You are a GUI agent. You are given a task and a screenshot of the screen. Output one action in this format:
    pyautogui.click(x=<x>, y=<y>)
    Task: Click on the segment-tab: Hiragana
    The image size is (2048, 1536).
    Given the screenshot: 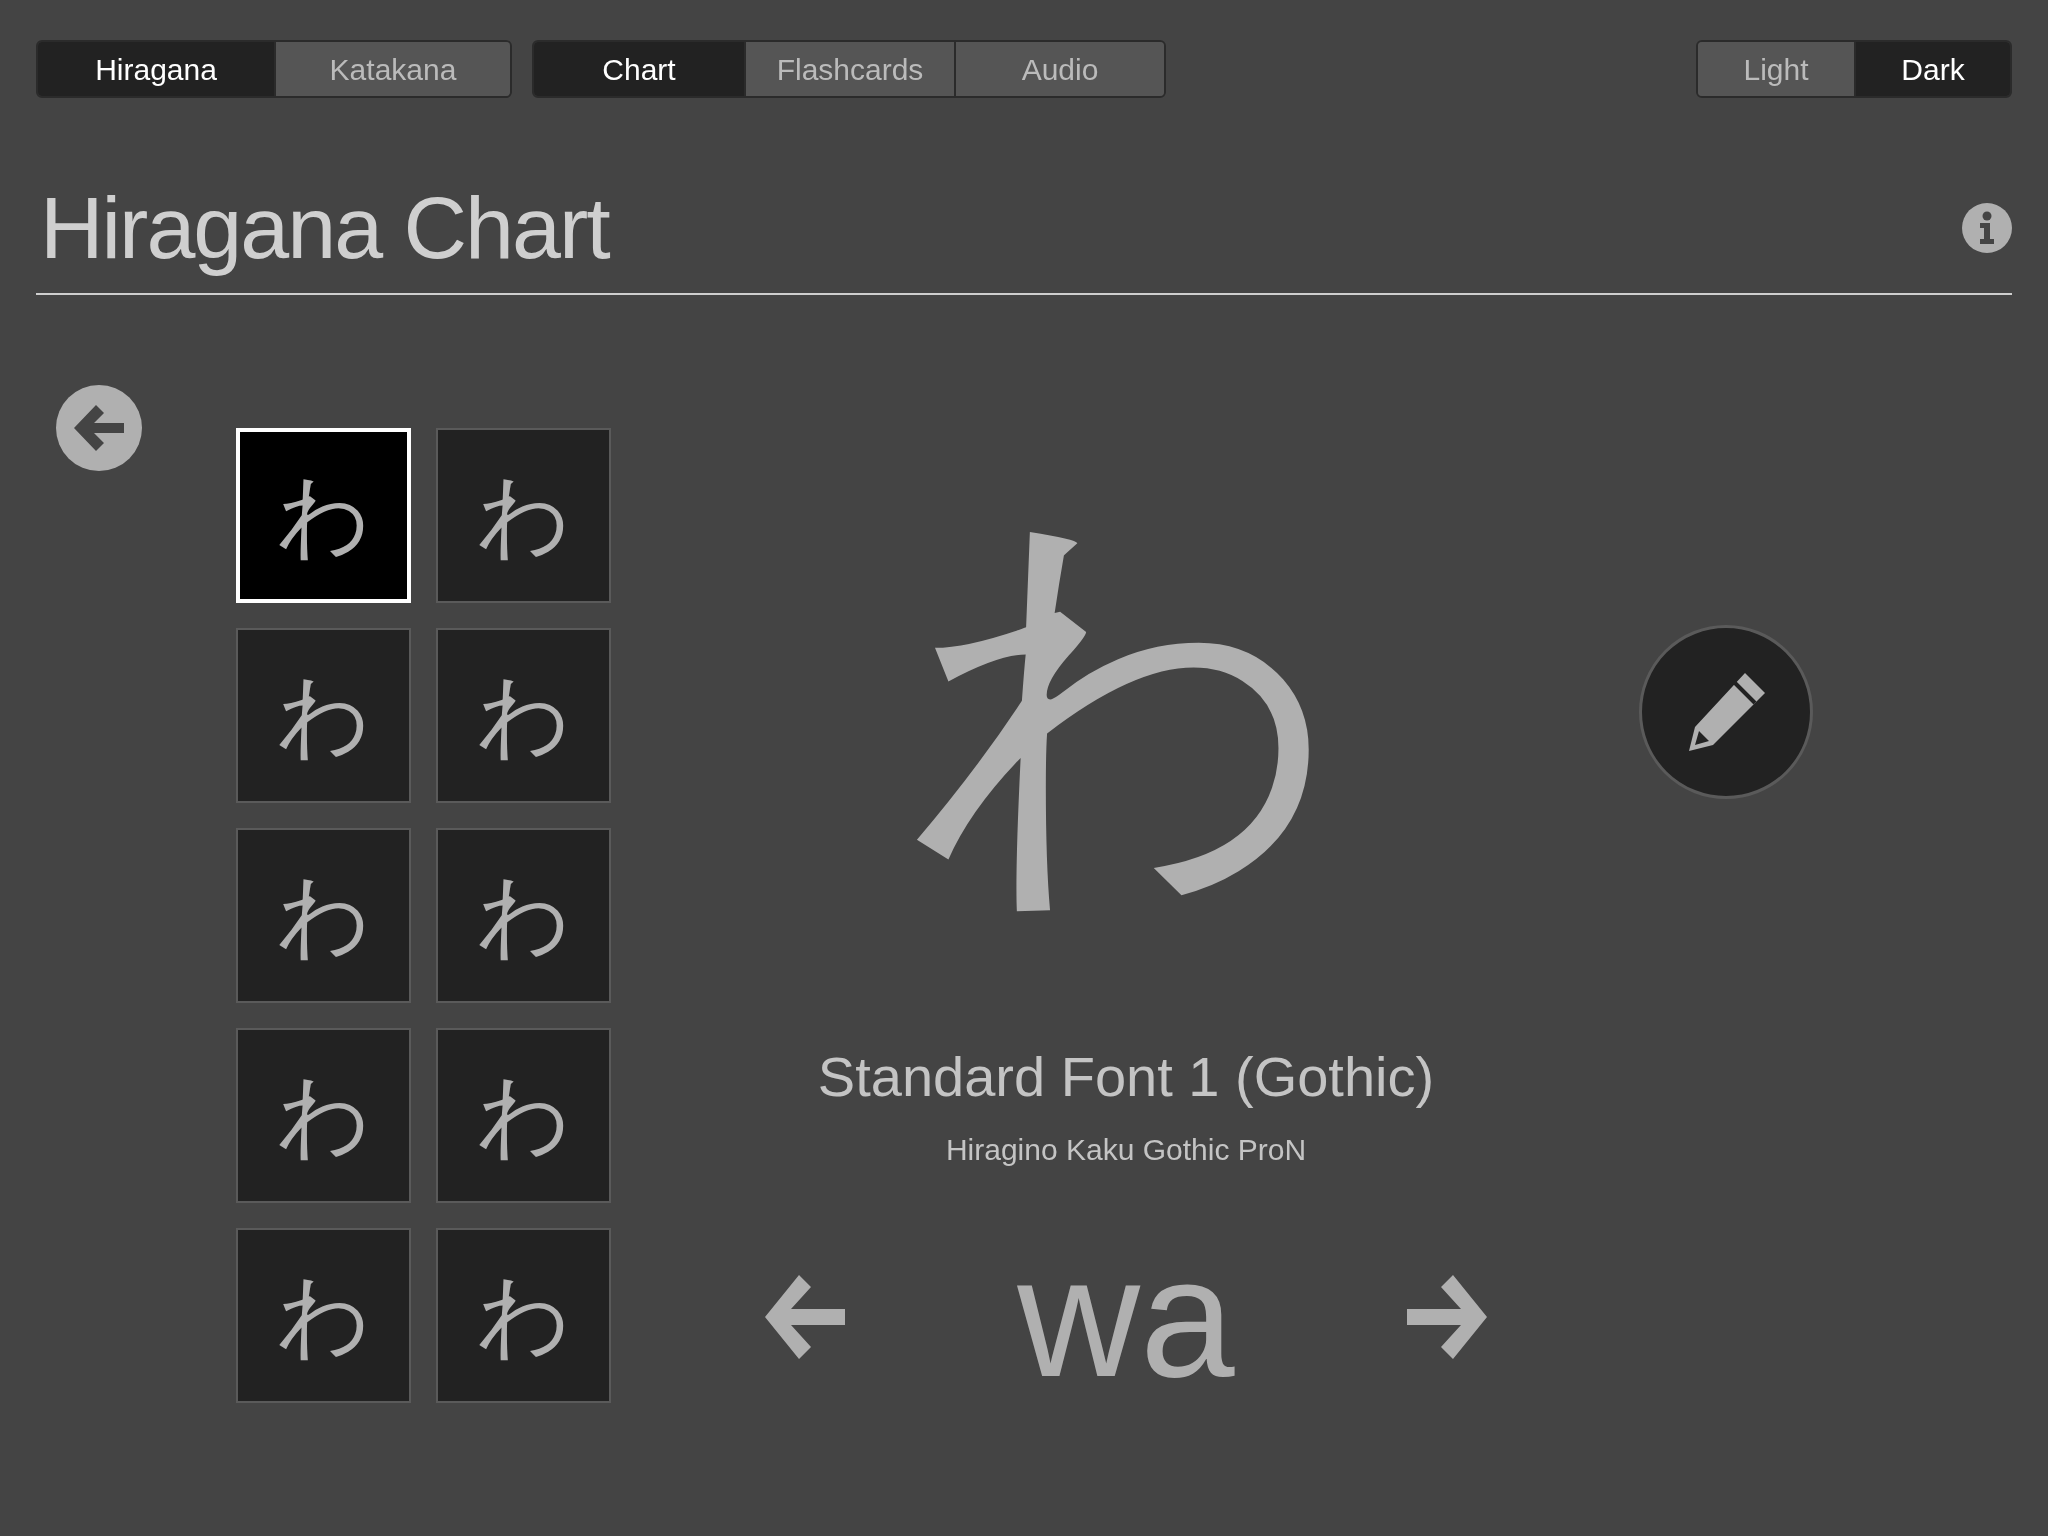 What is the action you would take?
    pyautogui.click(x=156, y=69)
    